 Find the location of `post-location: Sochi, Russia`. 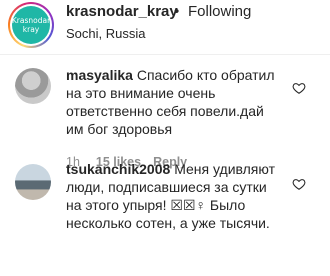

post-location: Sochi, Russia is located at coordinates (105, 33).